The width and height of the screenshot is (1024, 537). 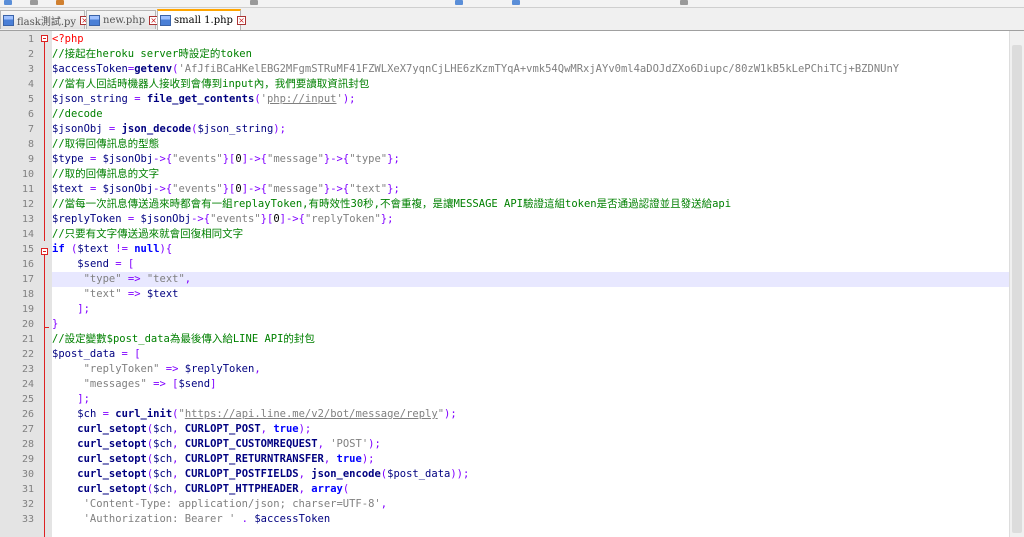 I want to click on line-number: 21, so click(x=27, y=339).